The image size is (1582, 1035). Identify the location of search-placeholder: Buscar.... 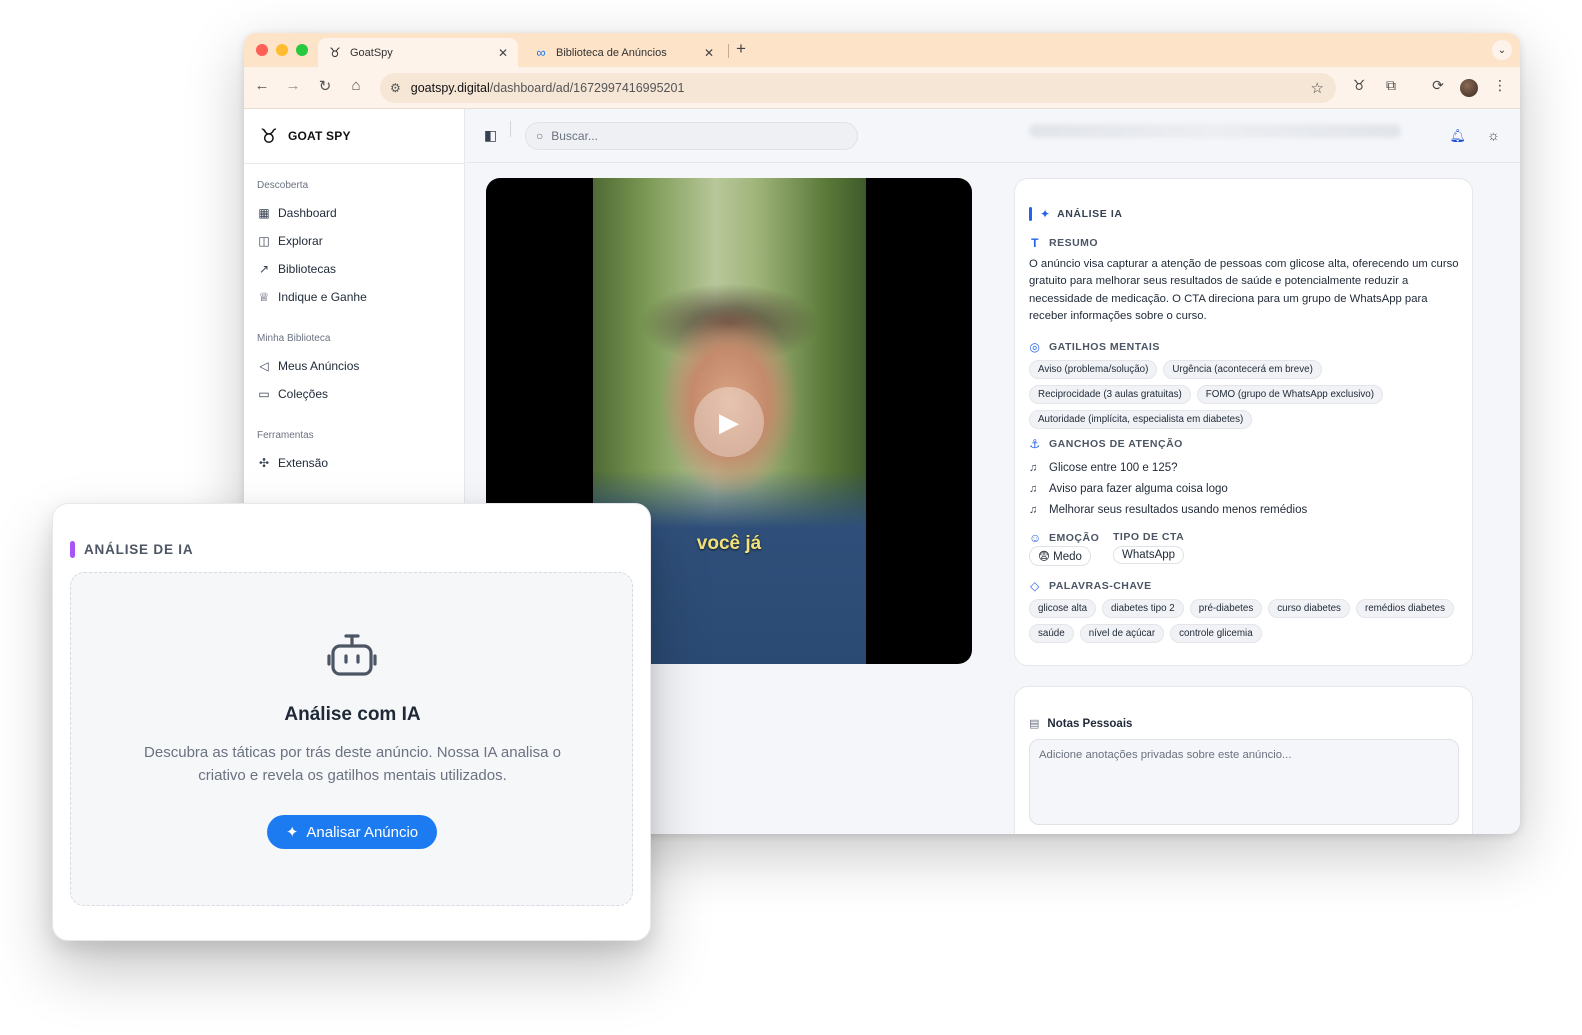
(574, 136).